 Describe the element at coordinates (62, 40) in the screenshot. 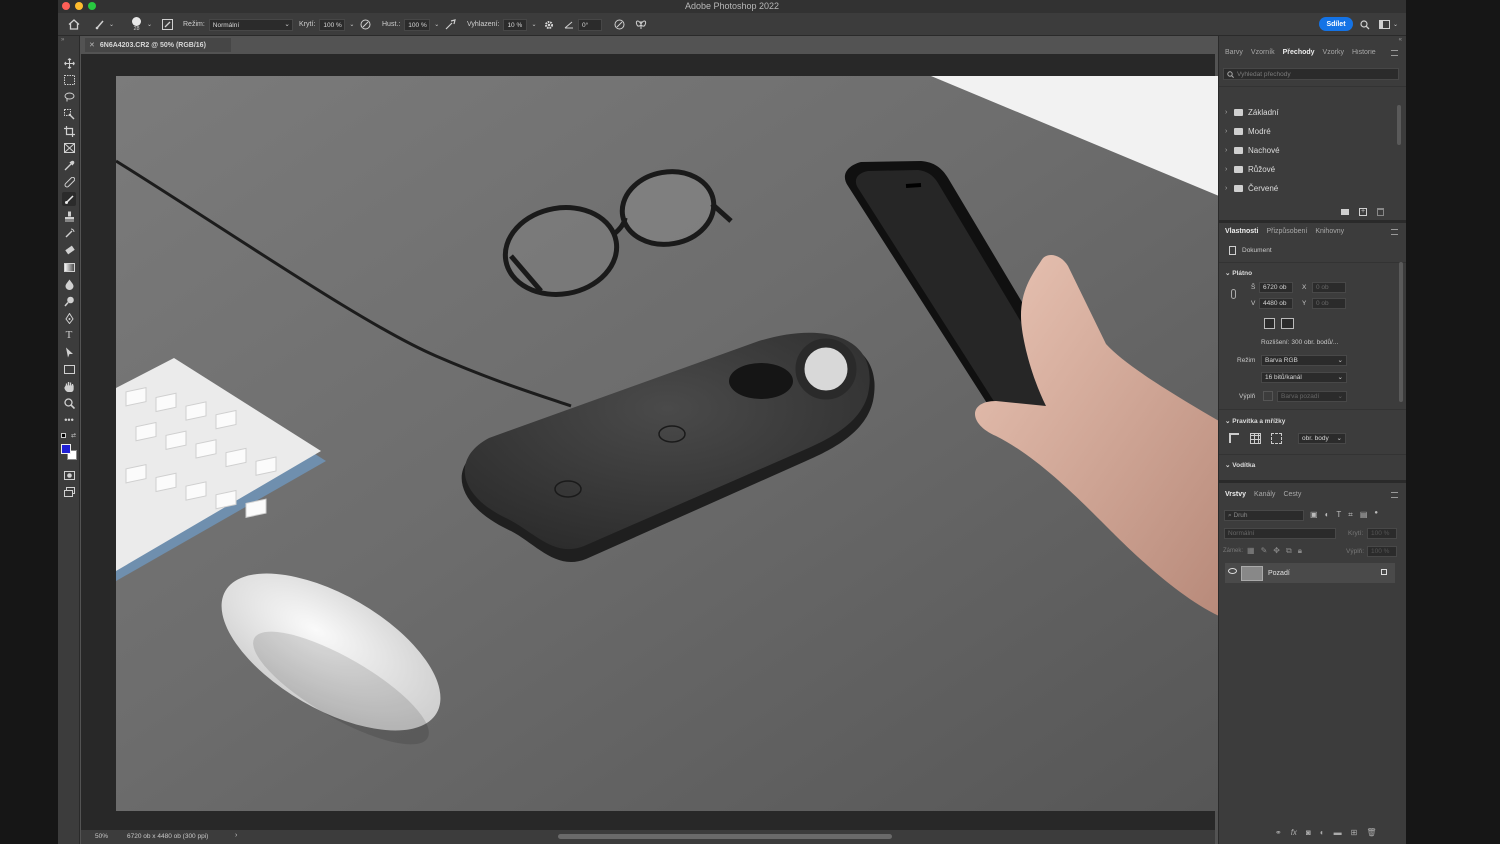

I see `collapse-toolbar-icon: »` at that location.